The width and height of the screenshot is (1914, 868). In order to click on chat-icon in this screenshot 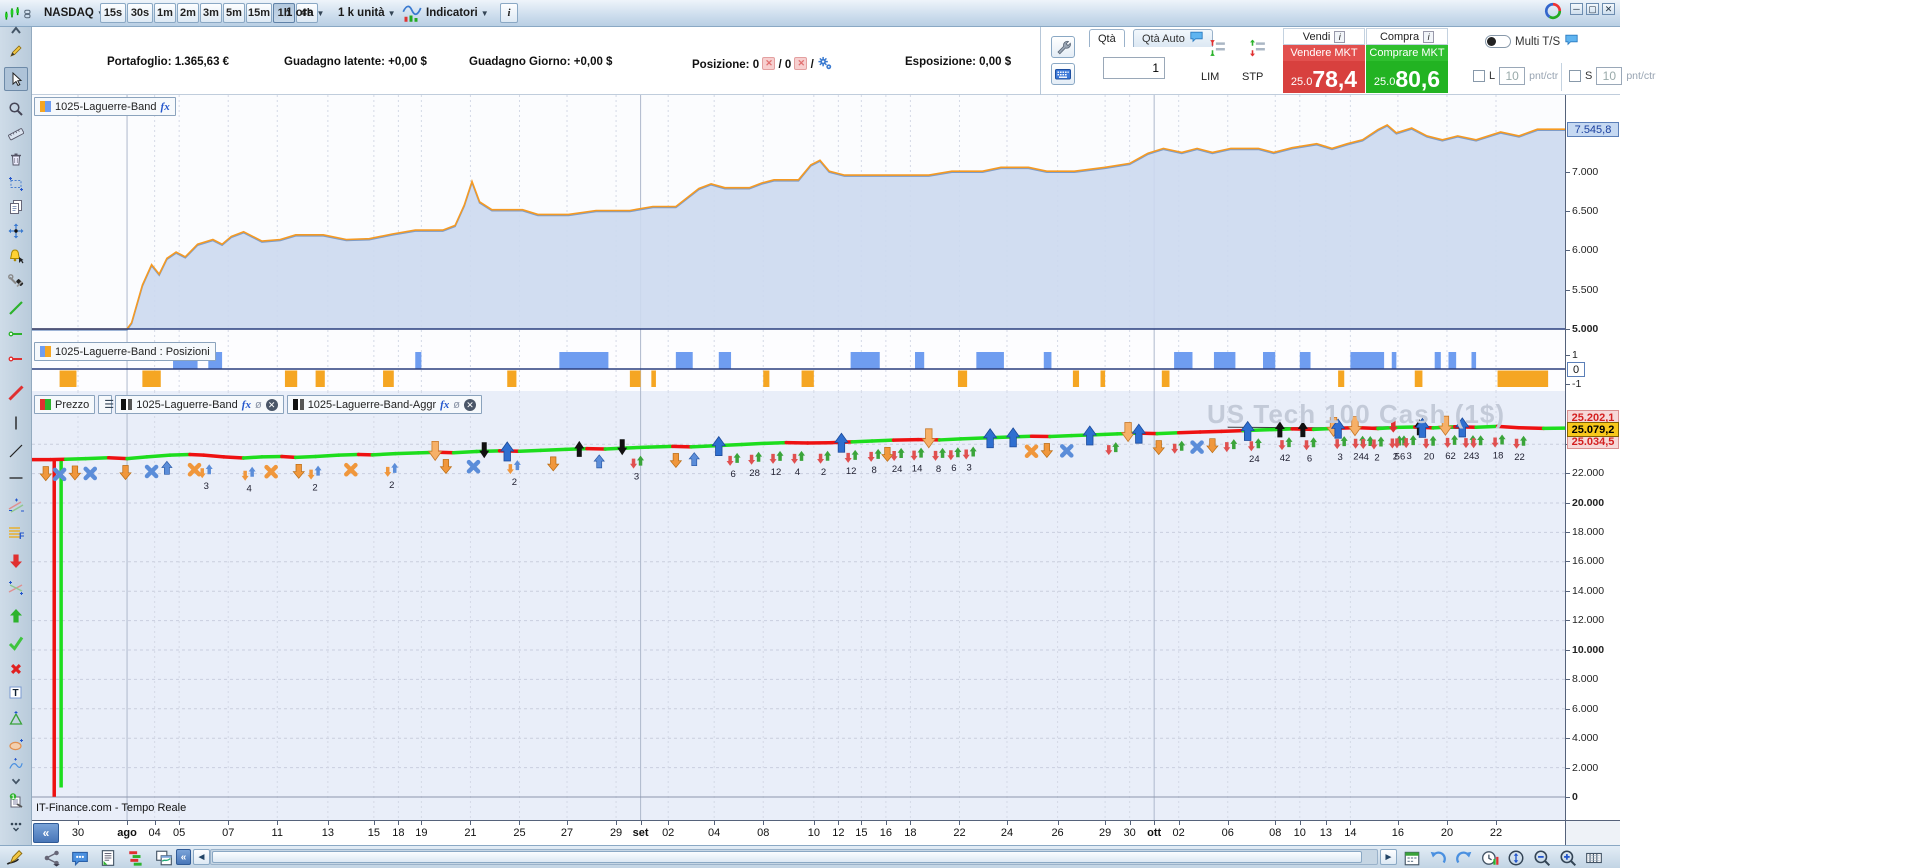, I will do `click(80, 857)`.